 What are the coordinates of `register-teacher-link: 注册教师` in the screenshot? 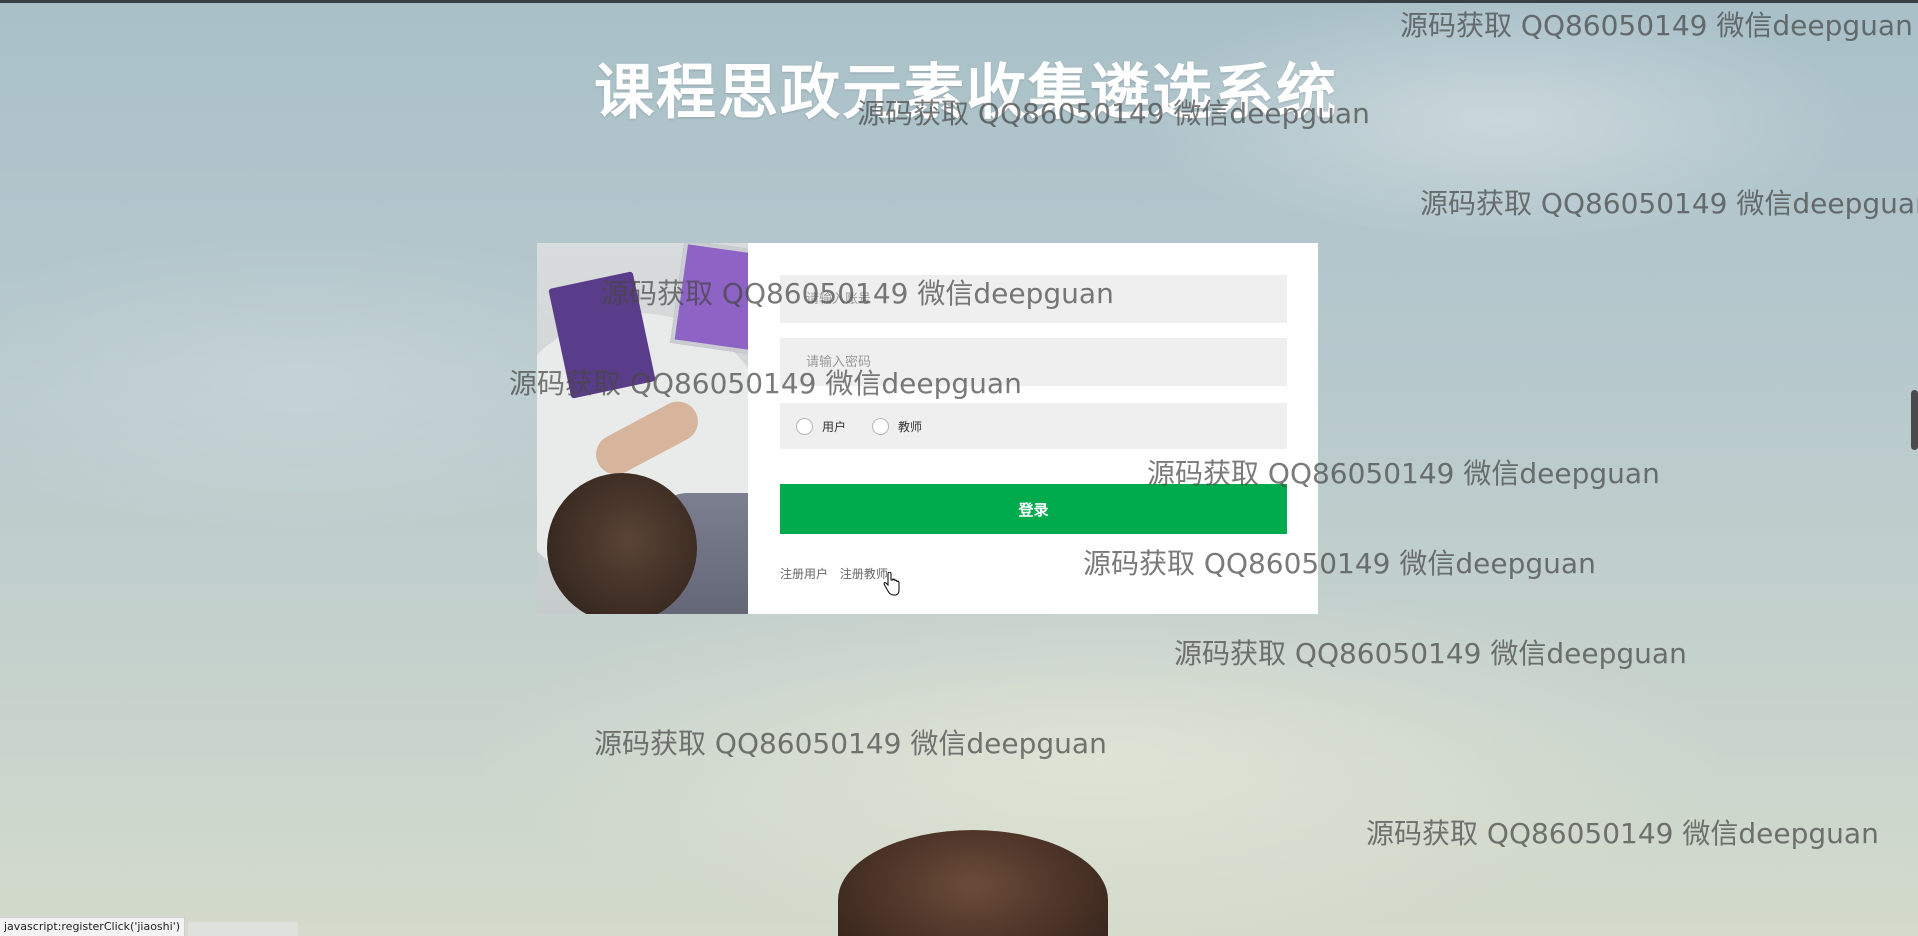 It's located at (864, 574).